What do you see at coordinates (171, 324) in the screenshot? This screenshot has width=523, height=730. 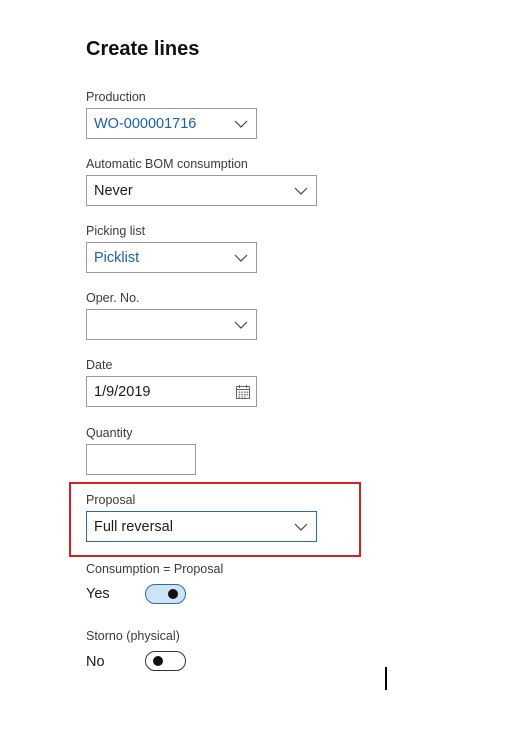 I see `oper-no-dropdown` at bounding box center [171, 324].